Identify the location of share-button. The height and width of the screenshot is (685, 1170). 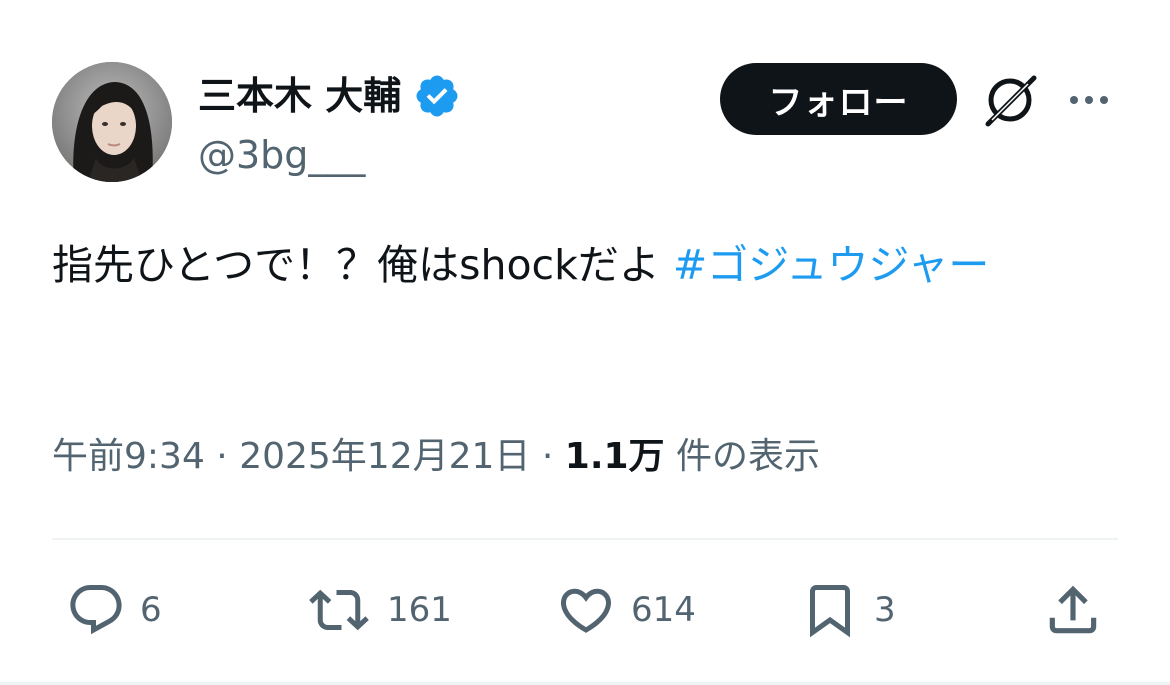
(1073, 610).